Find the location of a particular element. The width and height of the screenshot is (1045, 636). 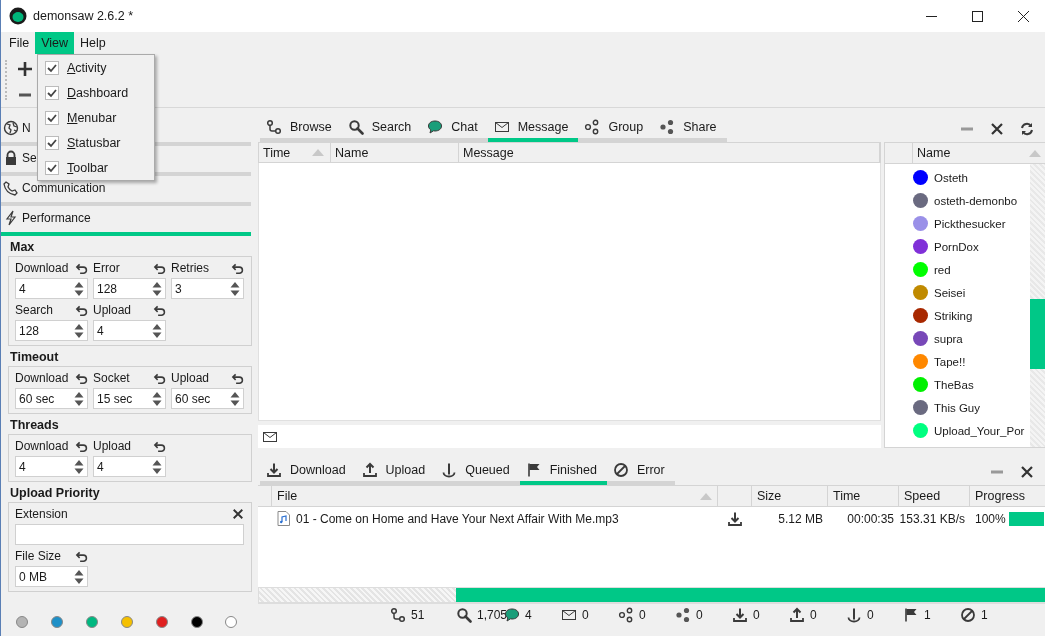

field-label: Retries is located at coordinates (190, 268).